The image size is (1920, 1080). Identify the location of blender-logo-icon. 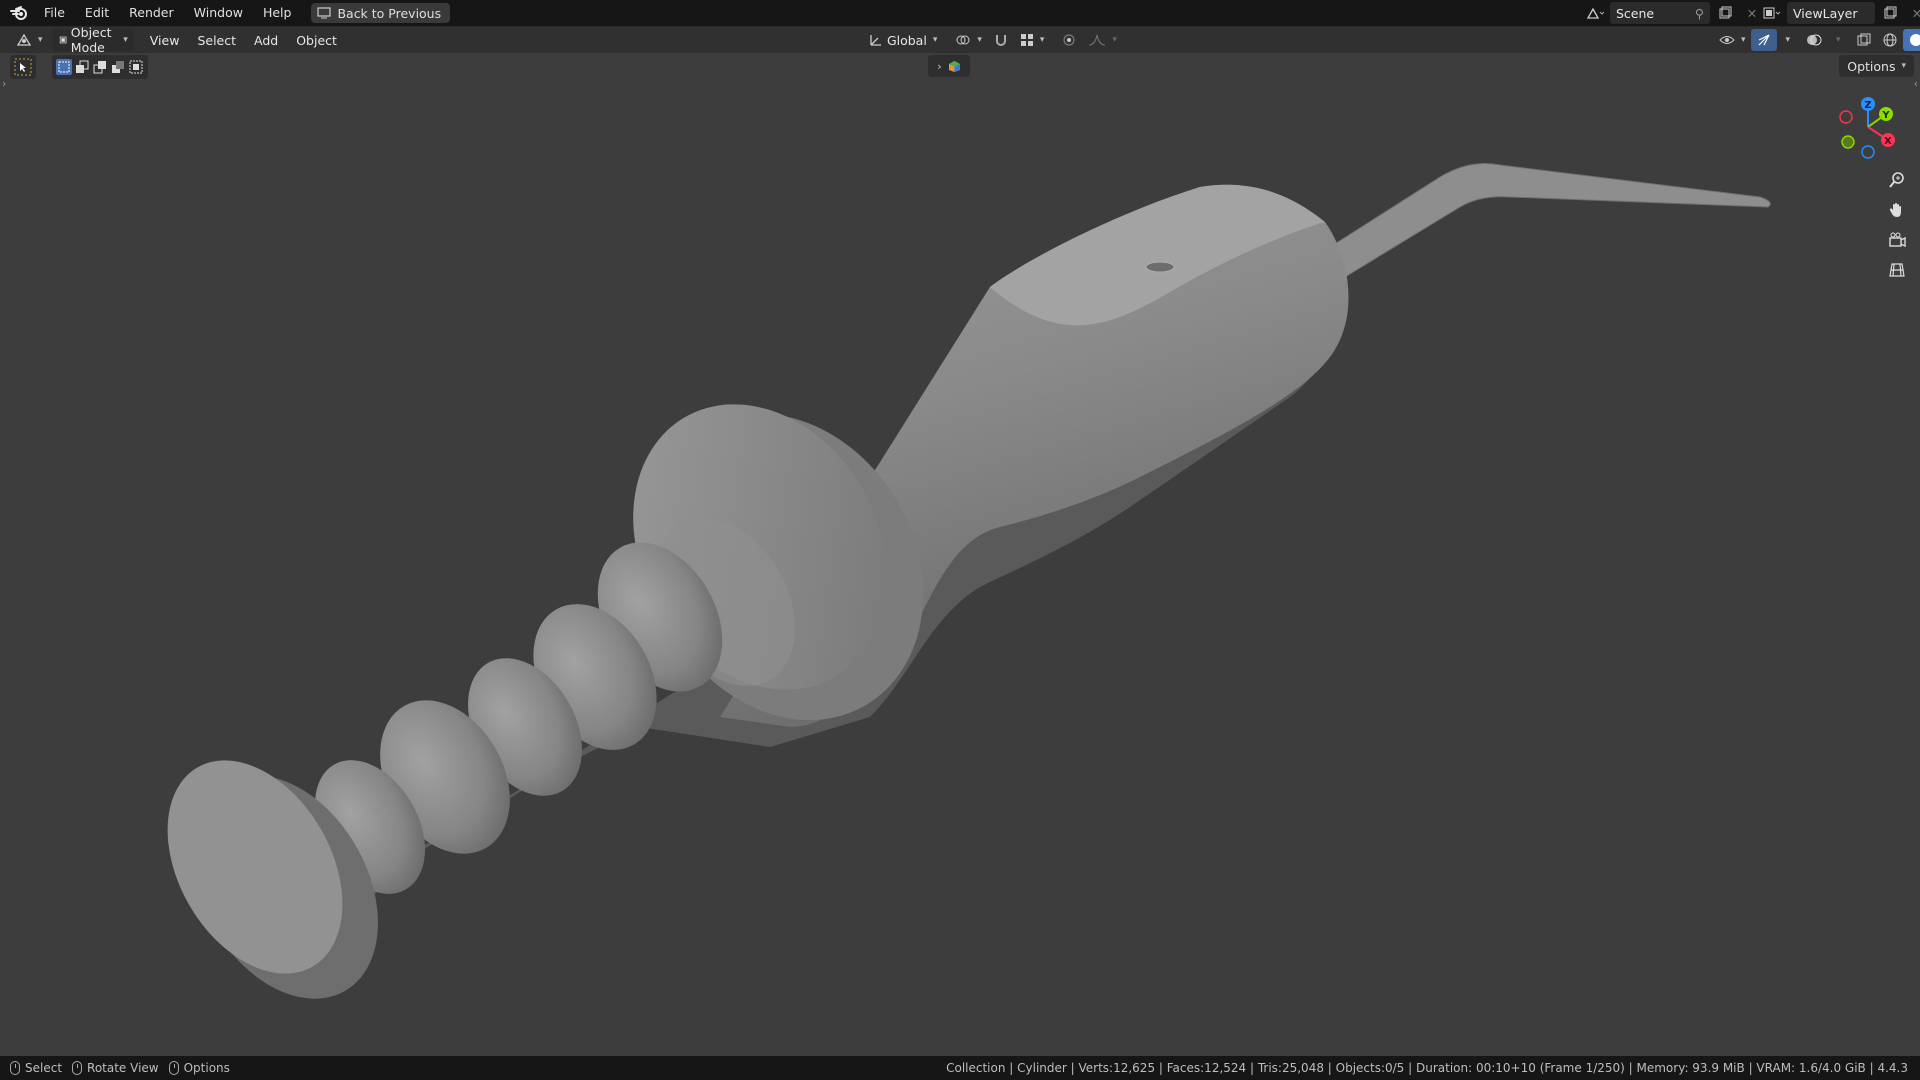
(19, 13).